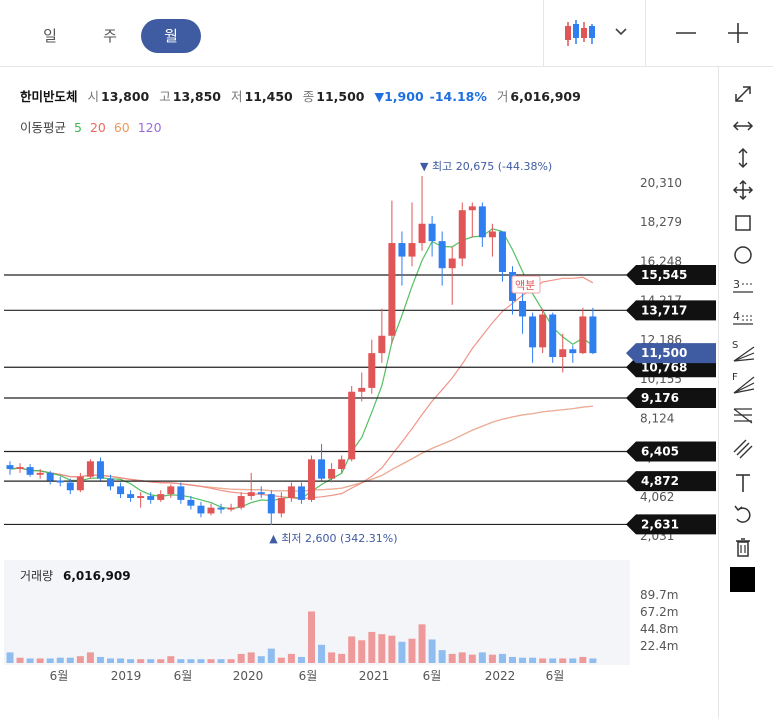 Image resolution: width=773 pixels, height=718 pixels. Describe the element at coordinates (739, 33) in the screenshot. I see `zoom-in-button` at that location.